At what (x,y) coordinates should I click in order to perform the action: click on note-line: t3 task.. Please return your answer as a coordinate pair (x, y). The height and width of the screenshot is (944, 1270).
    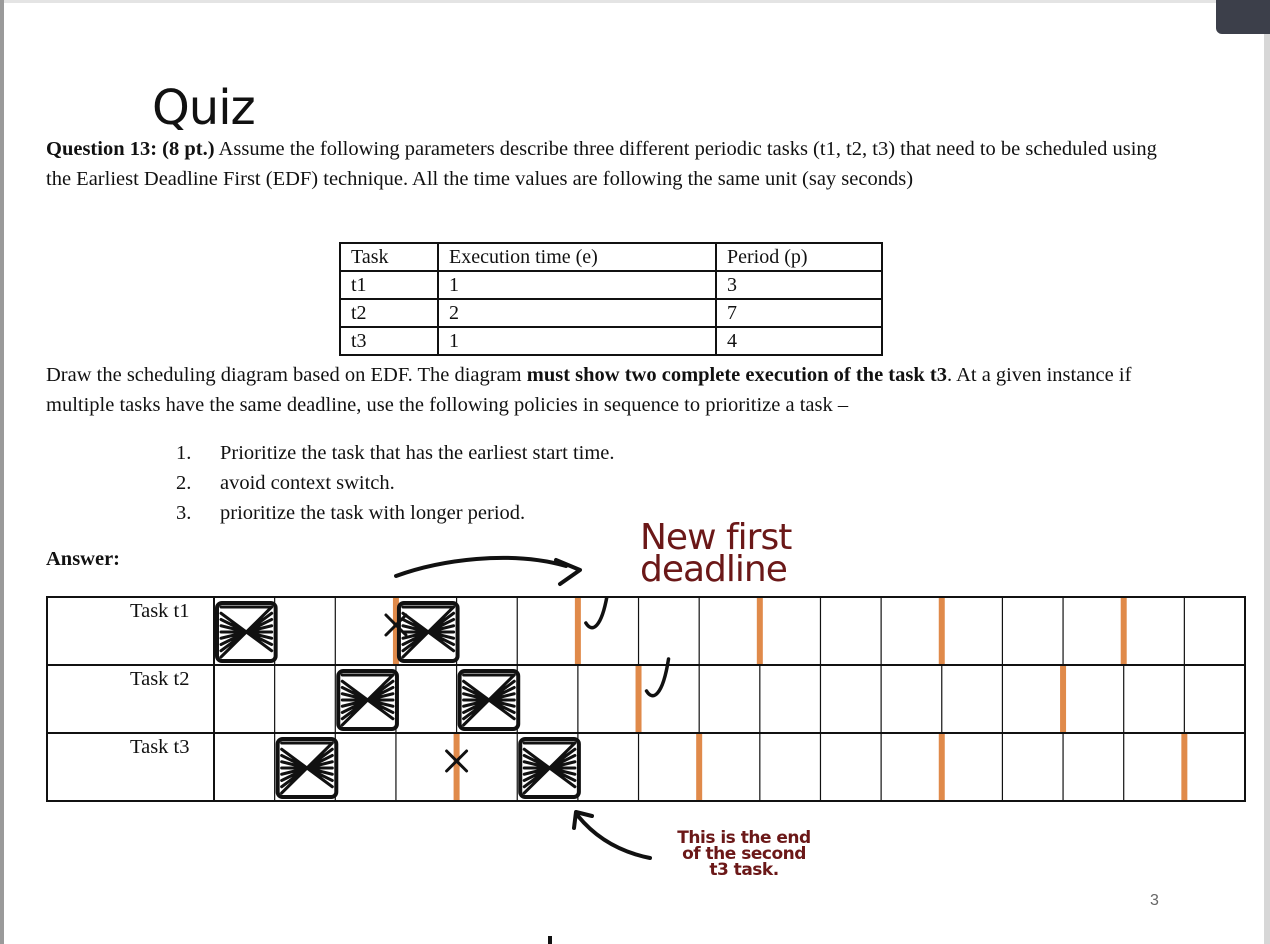
    Looking at the image, I should click on (744, 870).